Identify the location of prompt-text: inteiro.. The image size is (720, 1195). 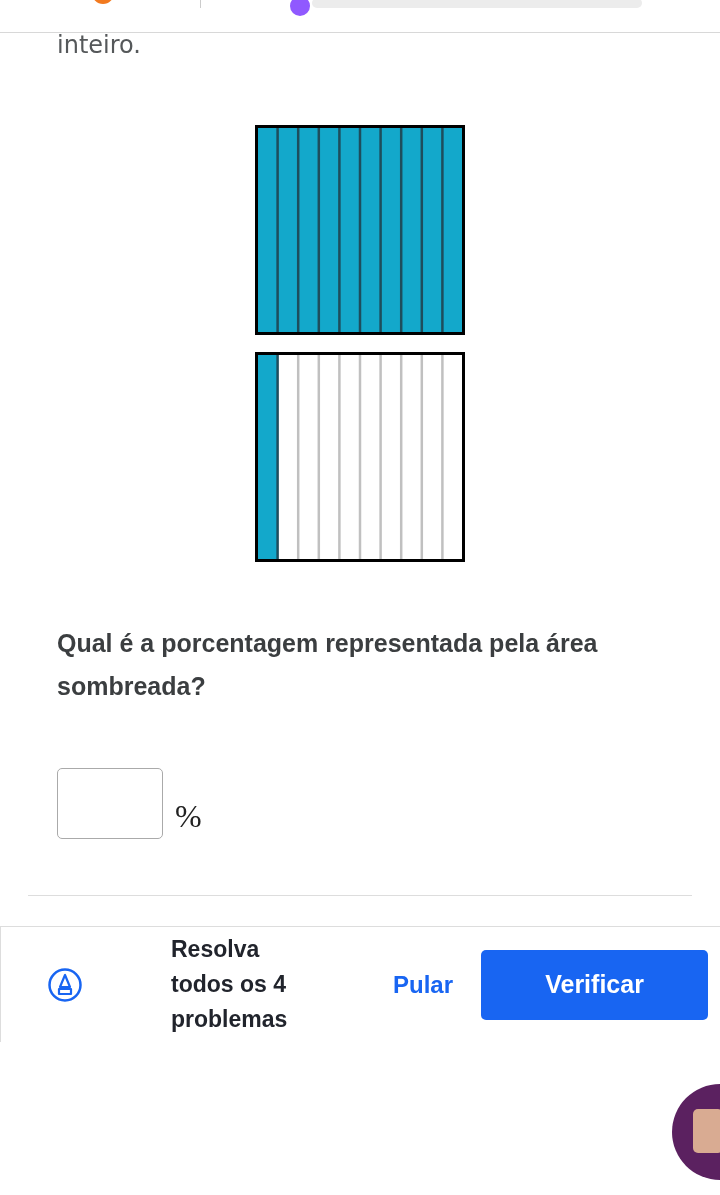
(99, 45).